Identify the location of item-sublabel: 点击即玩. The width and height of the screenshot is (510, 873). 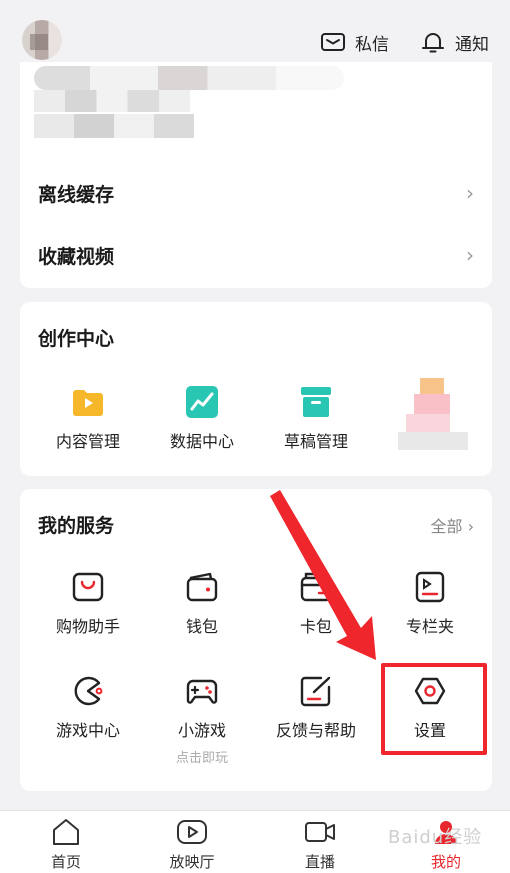
(201, 758).